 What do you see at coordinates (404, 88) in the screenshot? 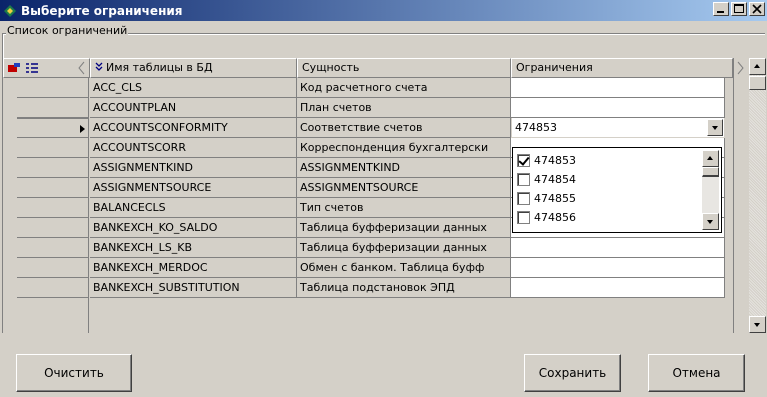
I see `cell-entity: Код расчетного счета` at bounding box center [404, 88].